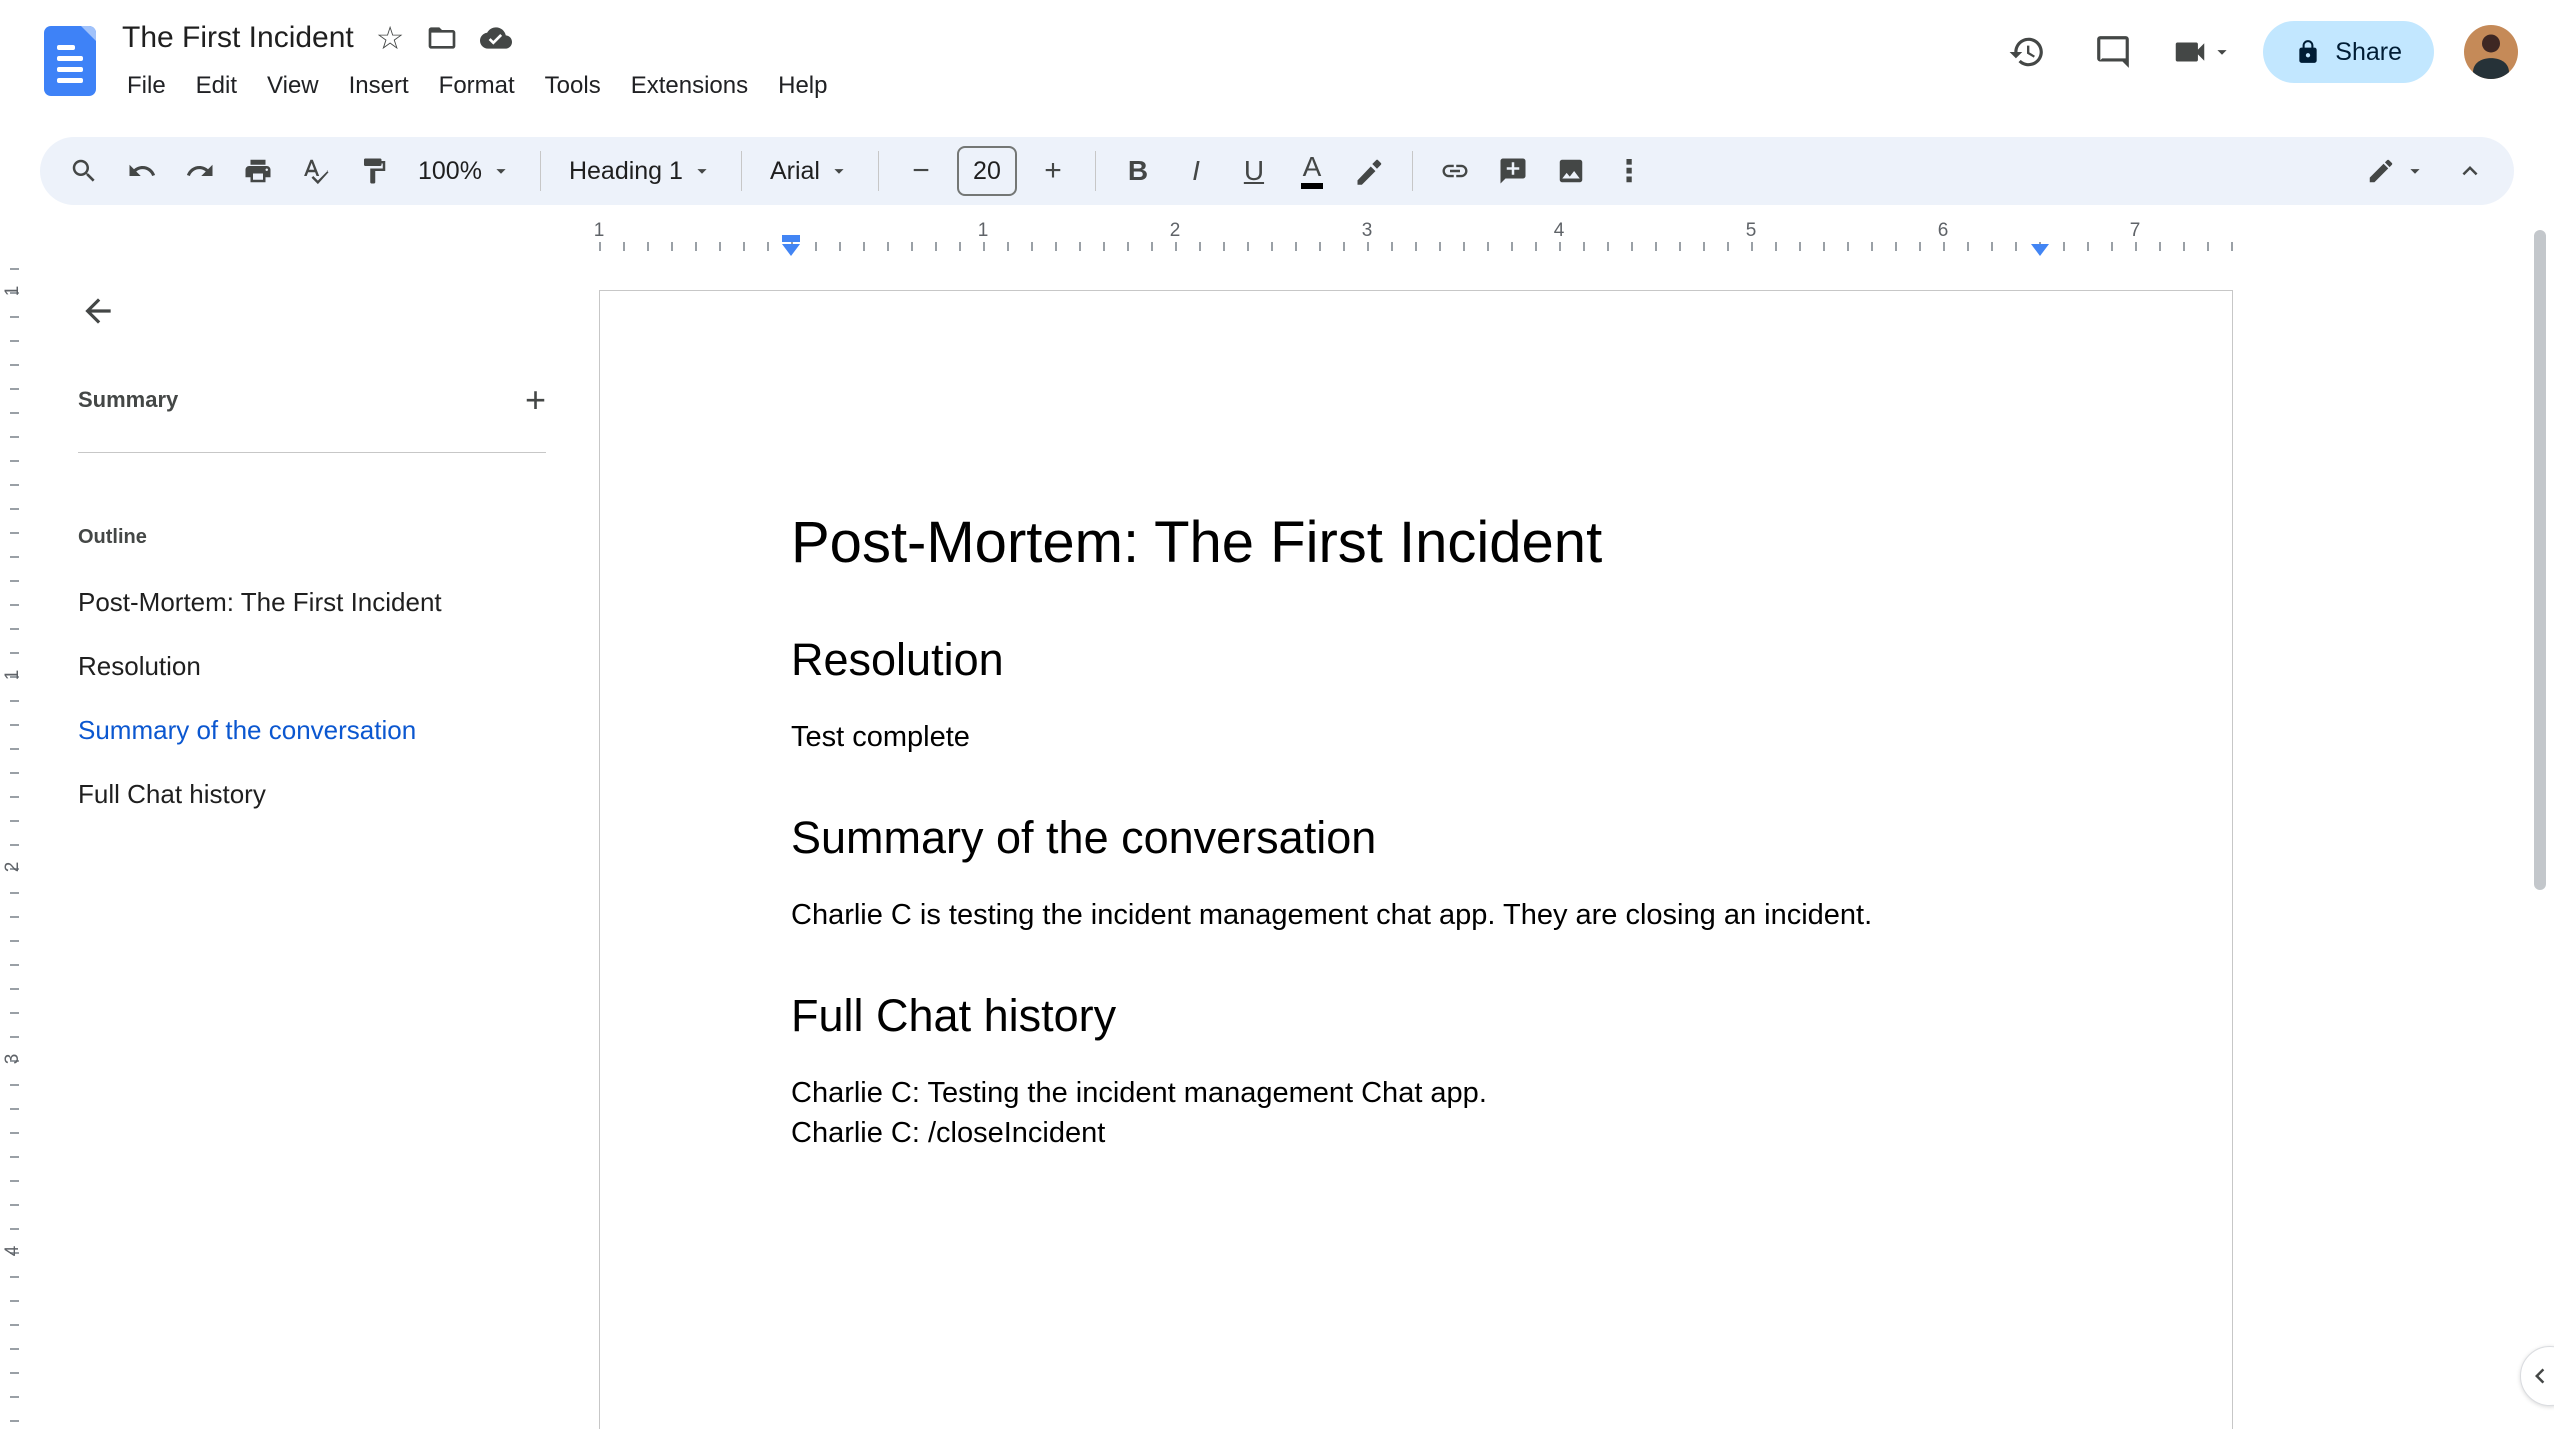 Image resolution: width=2554 pixels, height=1429 pixels. I want to click on menu-help: Help, so click(802, 86).